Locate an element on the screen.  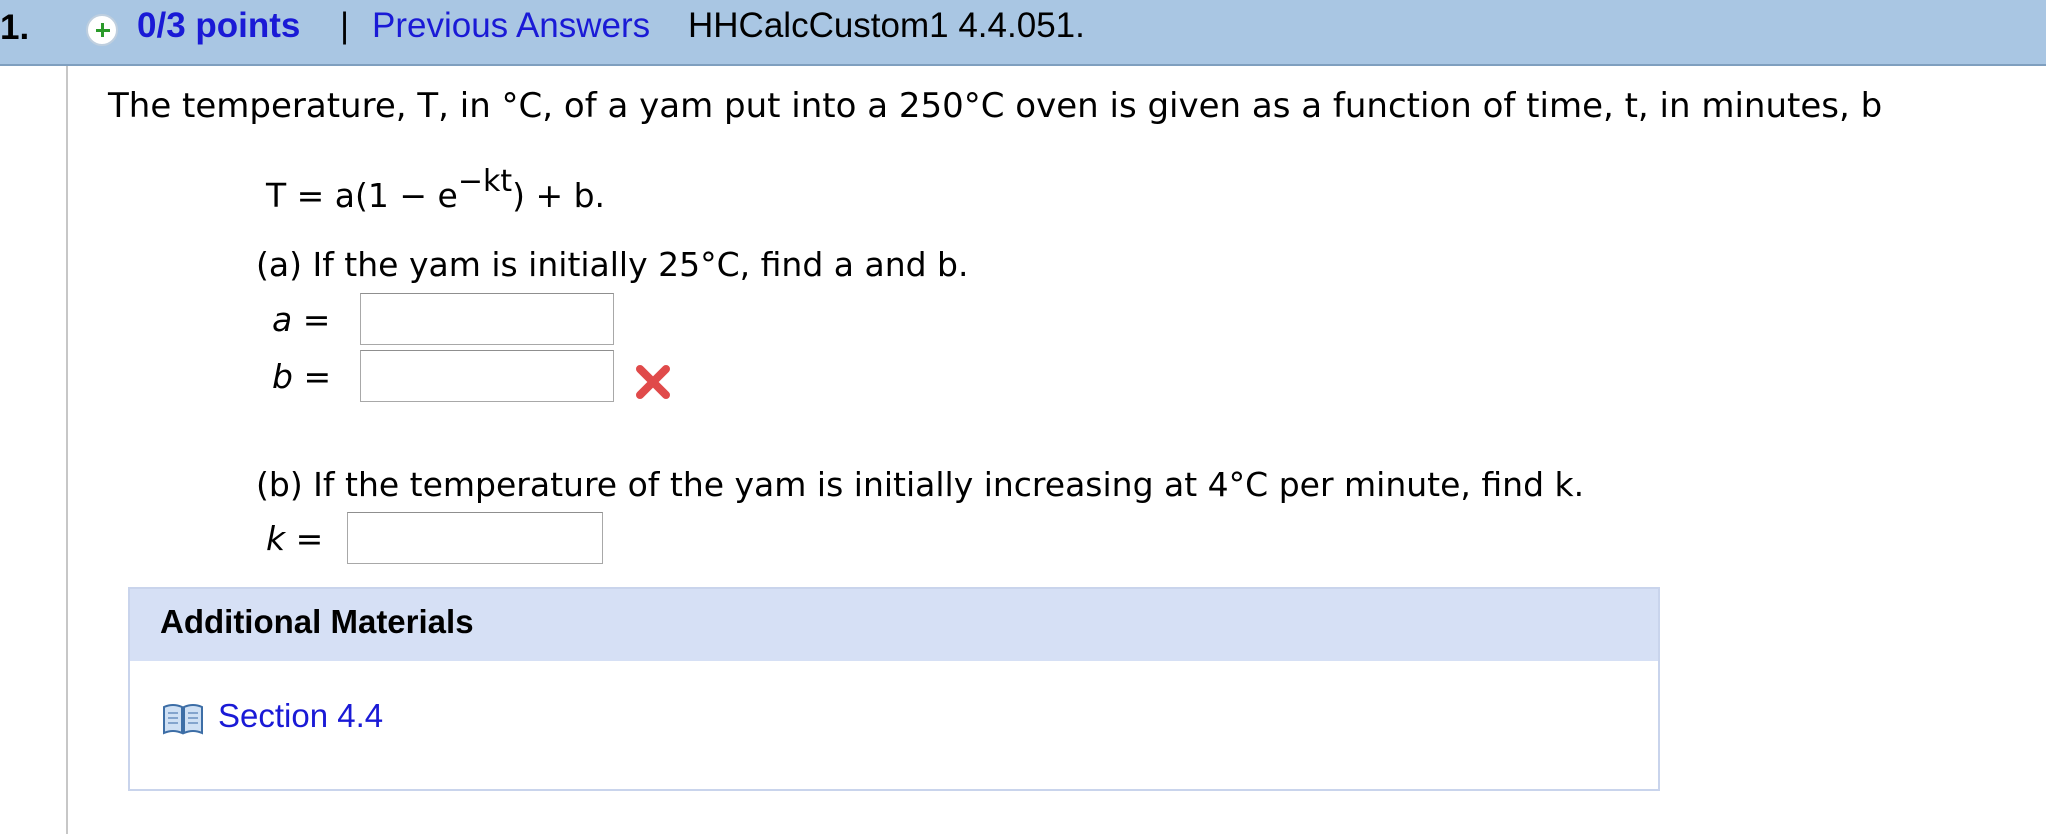
var-a: a is located at coordinates (282, 319).